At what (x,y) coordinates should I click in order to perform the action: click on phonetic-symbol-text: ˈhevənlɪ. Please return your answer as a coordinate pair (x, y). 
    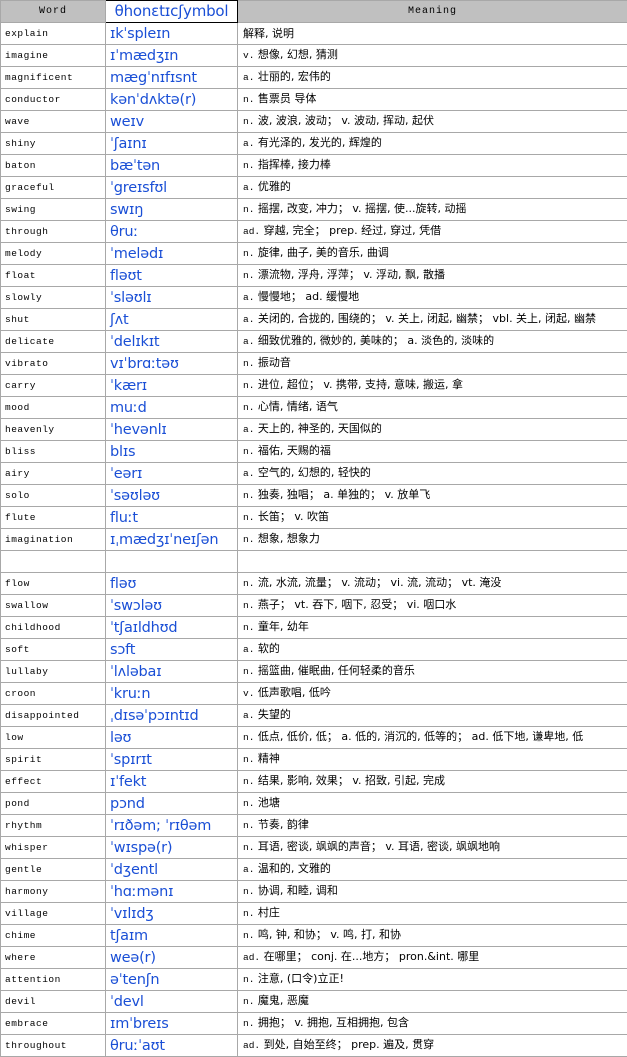
    Looking at the image, I should click on (173, 430).